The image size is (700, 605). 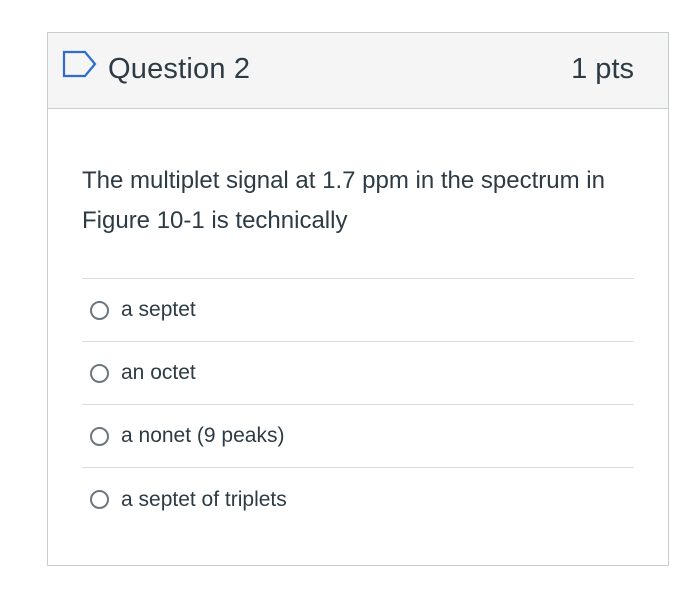 What do you see at coordinates (358, 71) in the screenshot?
I see `question-header: Question 2 1 pts` at bounding box center [358, 71].